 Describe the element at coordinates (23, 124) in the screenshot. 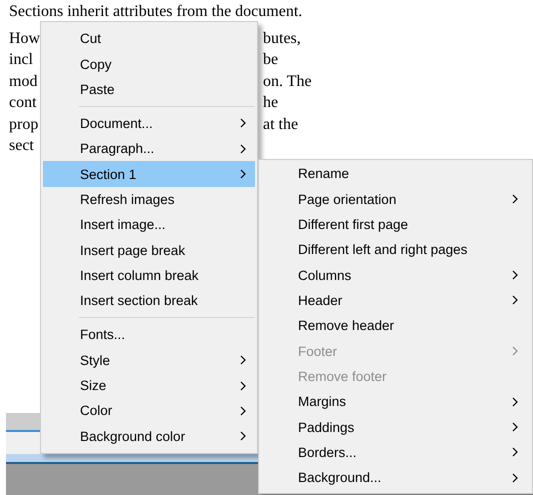

I see `document-text: prop` at that location.